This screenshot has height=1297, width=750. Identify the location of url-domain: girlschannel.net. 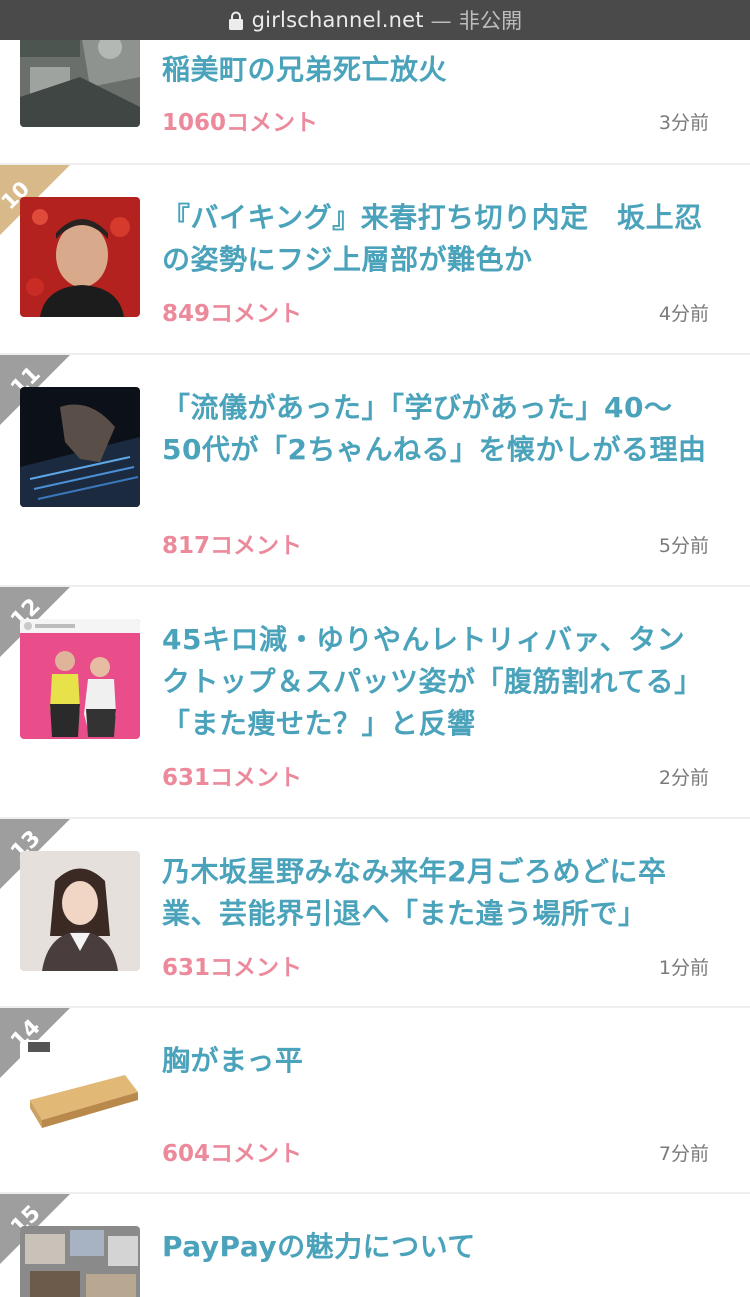
(337, 20).